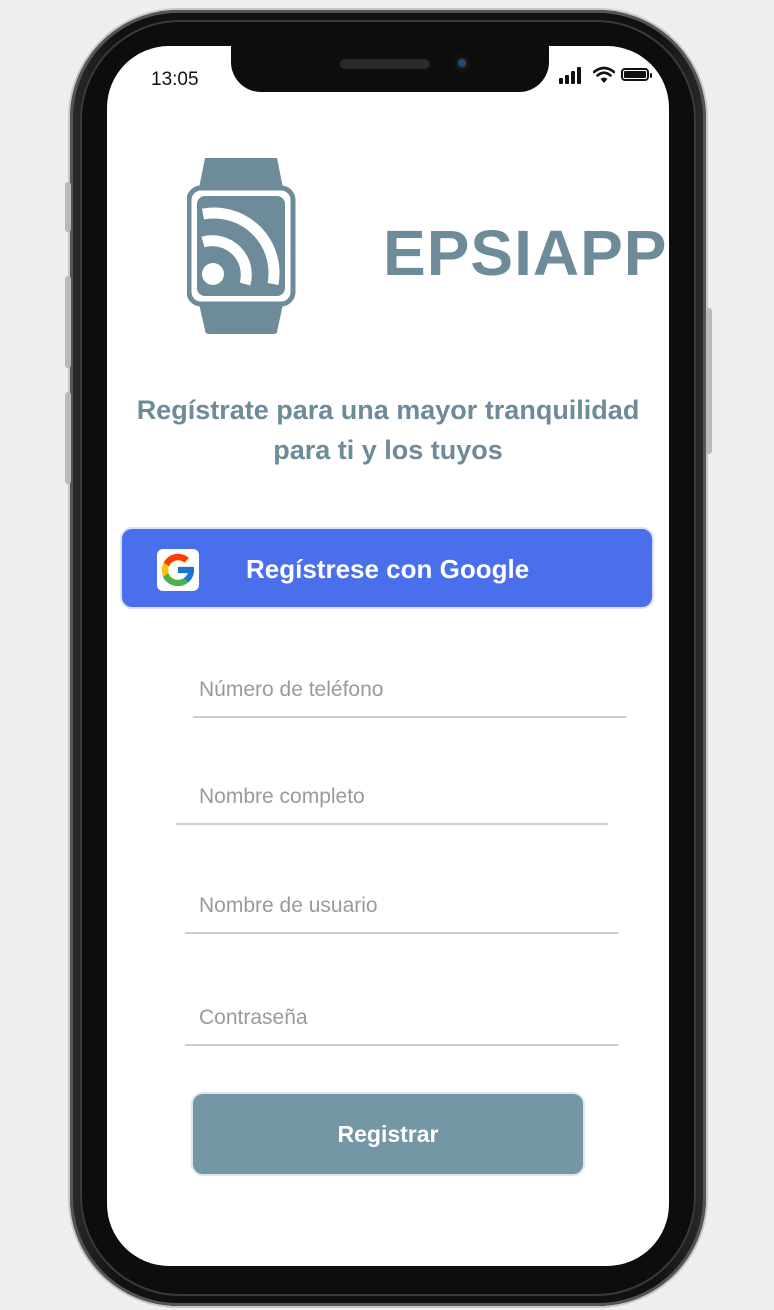 This screenshot has width=774, height=1310. What do you see at coordinates (388, 450) in the screenshot?
I see `headline-line-2: para ti y los tuyos` at bounding box center [388, 450].